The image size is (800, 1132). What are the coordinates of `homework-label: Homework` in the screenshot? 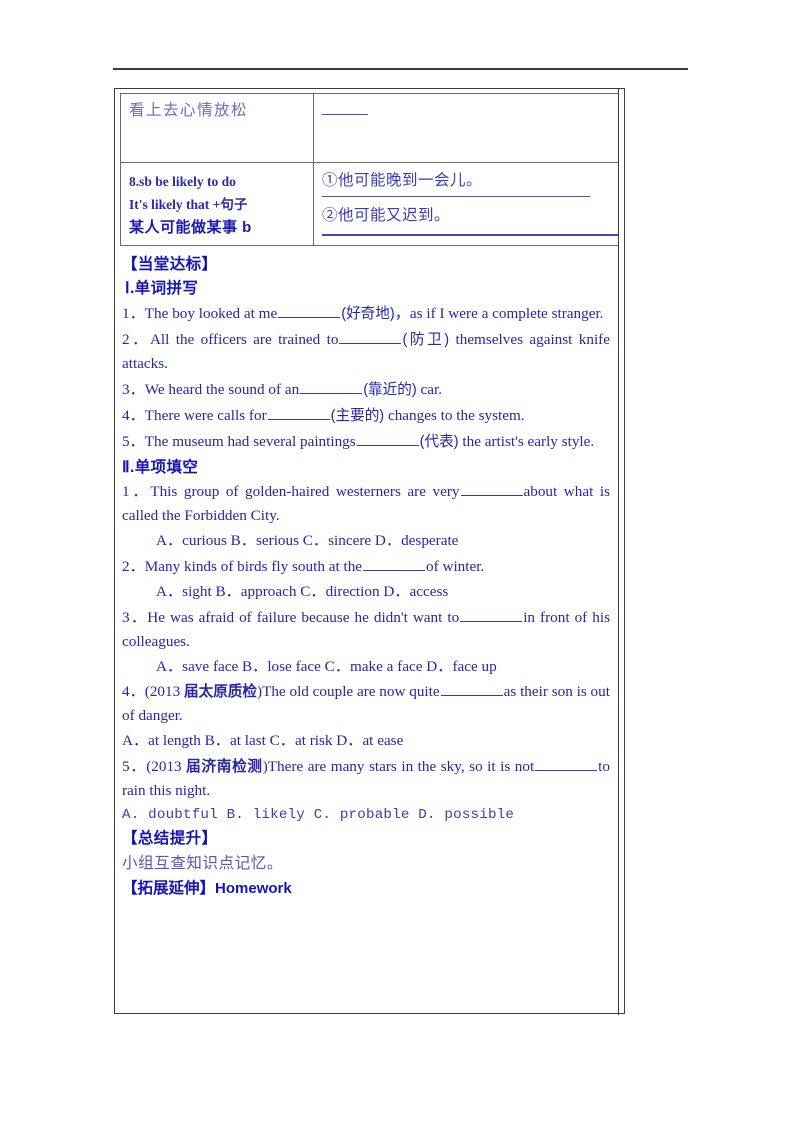 It's located at (253, 889).